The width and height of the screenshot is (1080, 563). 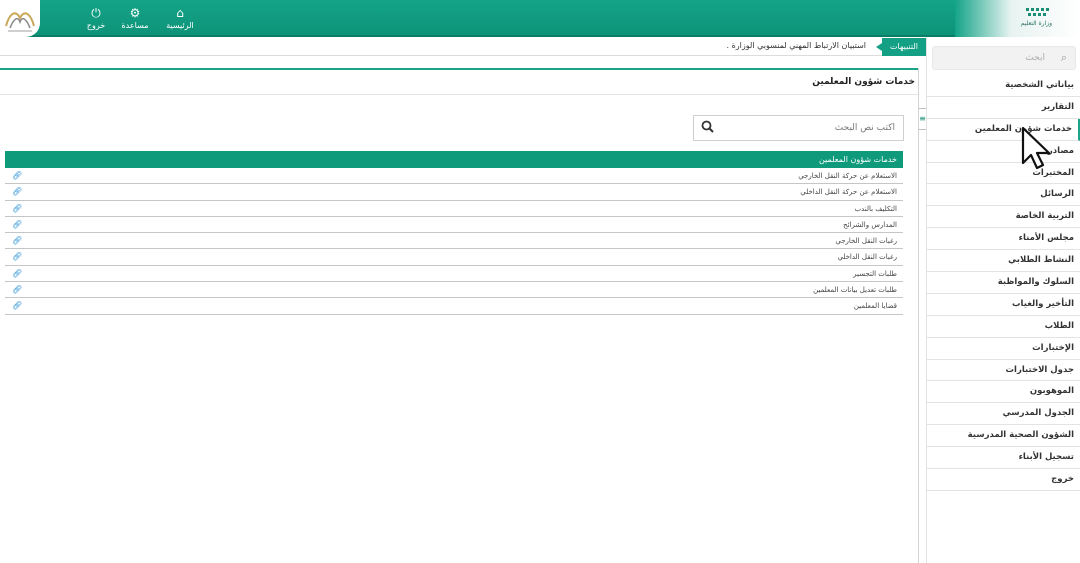 I want to click on sidebar-item-school-timetable: الجدول المدرسي, so click(x=1003, y=414).